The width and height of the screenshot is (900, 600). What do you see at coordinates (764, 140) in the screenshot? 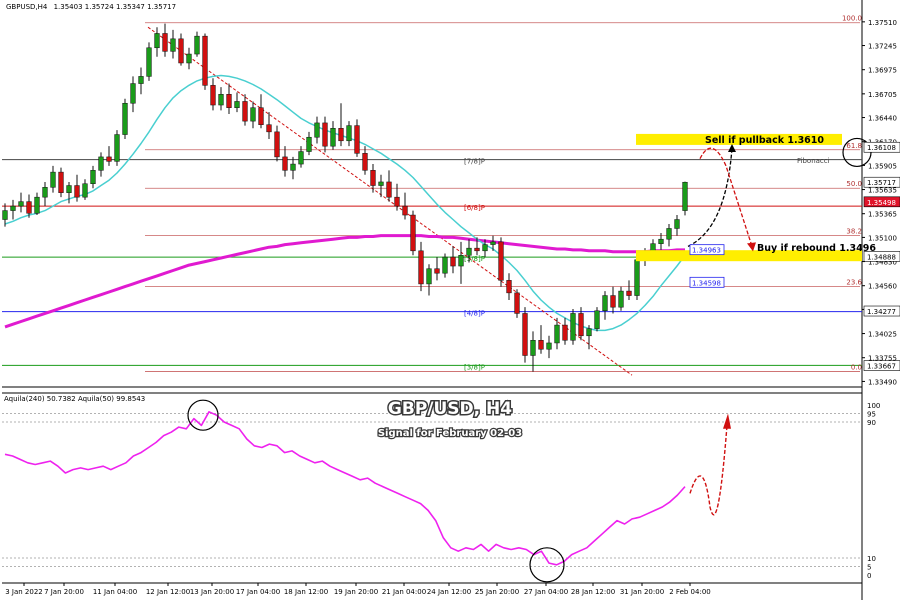
I see `sell-annotation: Sell if pullback 1.3610` at bounding box center [764, 140].